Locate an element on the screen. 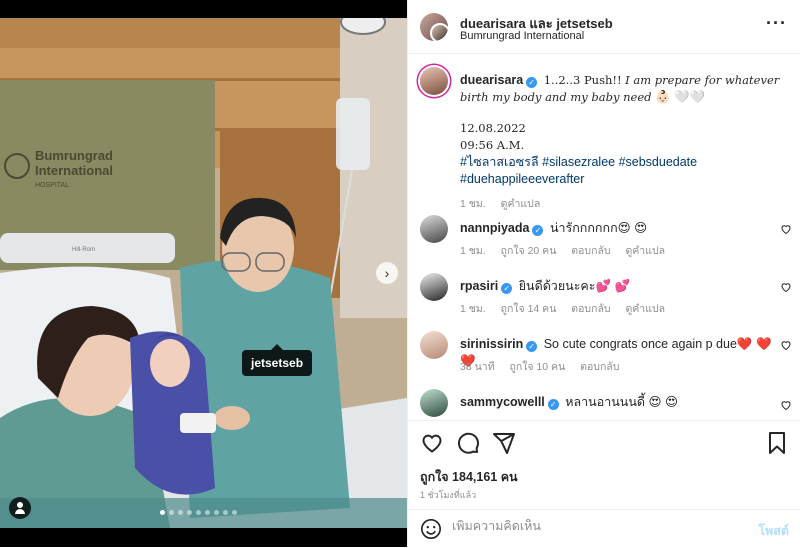 The height and width of the screenshot is (548, 800). more-icon: ··· is located at coordinates (776, 23).